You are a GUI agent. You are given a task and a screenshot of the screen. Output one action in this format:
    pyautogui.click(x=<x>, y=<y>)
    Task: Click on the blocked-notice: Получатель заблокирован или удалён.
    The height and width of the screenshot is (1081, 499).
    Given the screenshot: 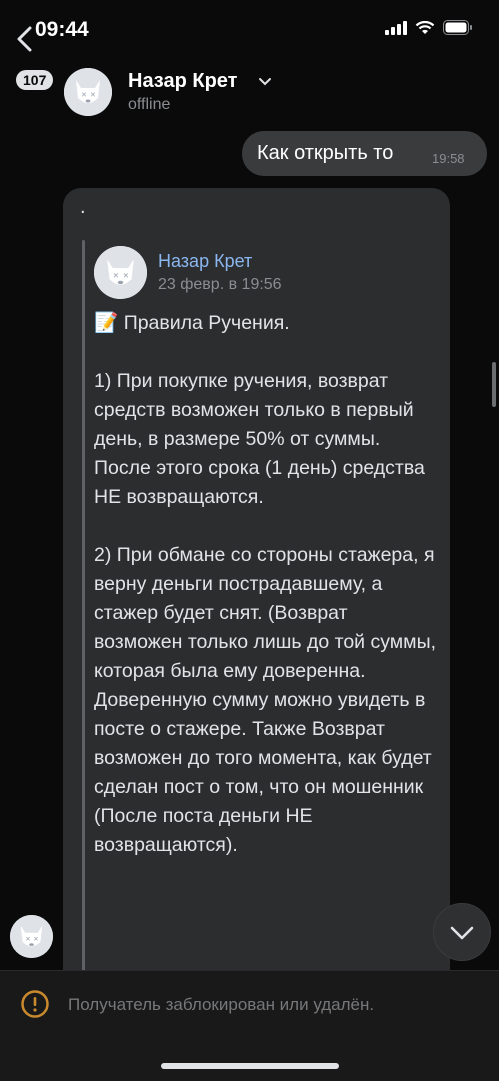 What is the action you would take?
    pyautogui.click(x=221, y=1004)
    